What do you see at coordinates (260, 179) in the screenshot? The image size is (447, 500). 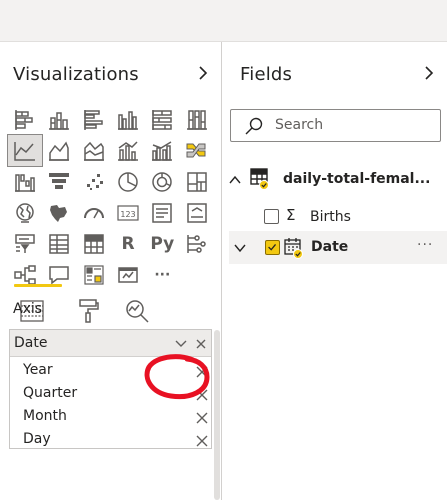 I see `table-icon` at bounding box center [260, 179].